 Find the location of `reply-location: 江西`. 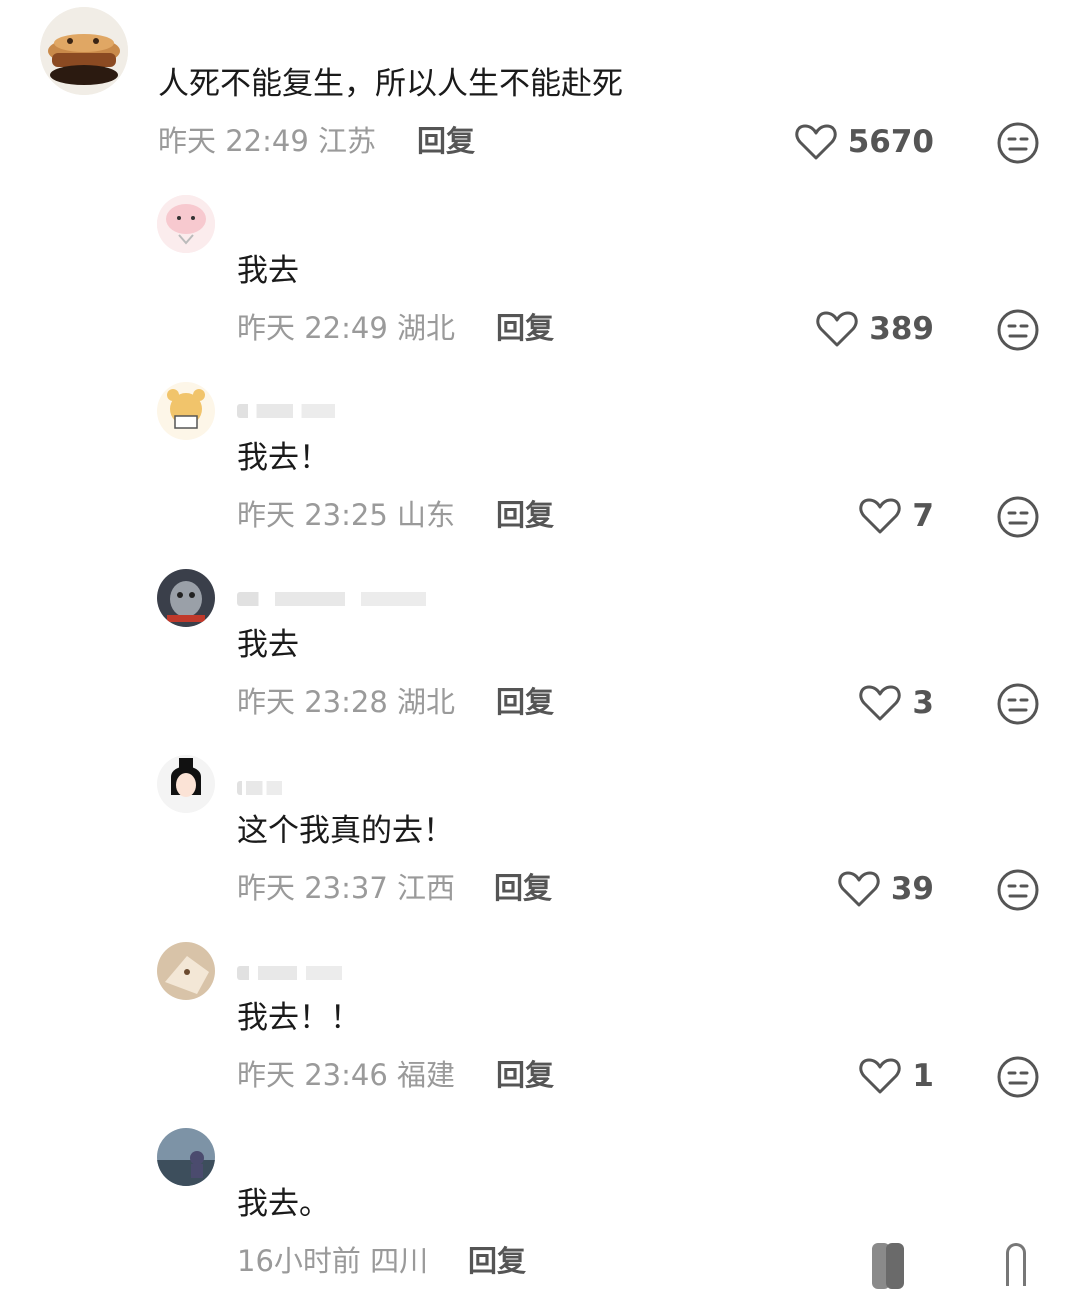

reply-location: 江西 is located at coordinates (426, 888).